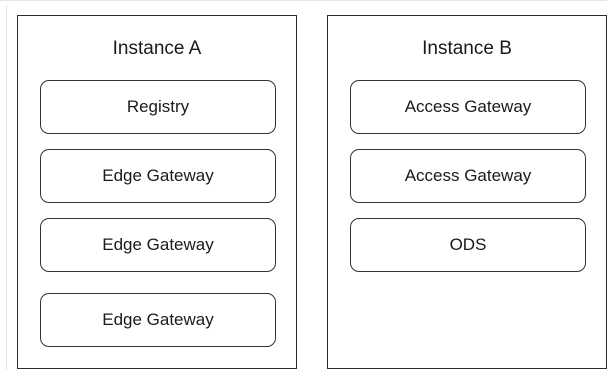 Image resolution: width=607 pixels, height=370 pixels. Describe the element at coordinates (158, 107) in the screenshot. I see `registry-node: Registry` at that location.